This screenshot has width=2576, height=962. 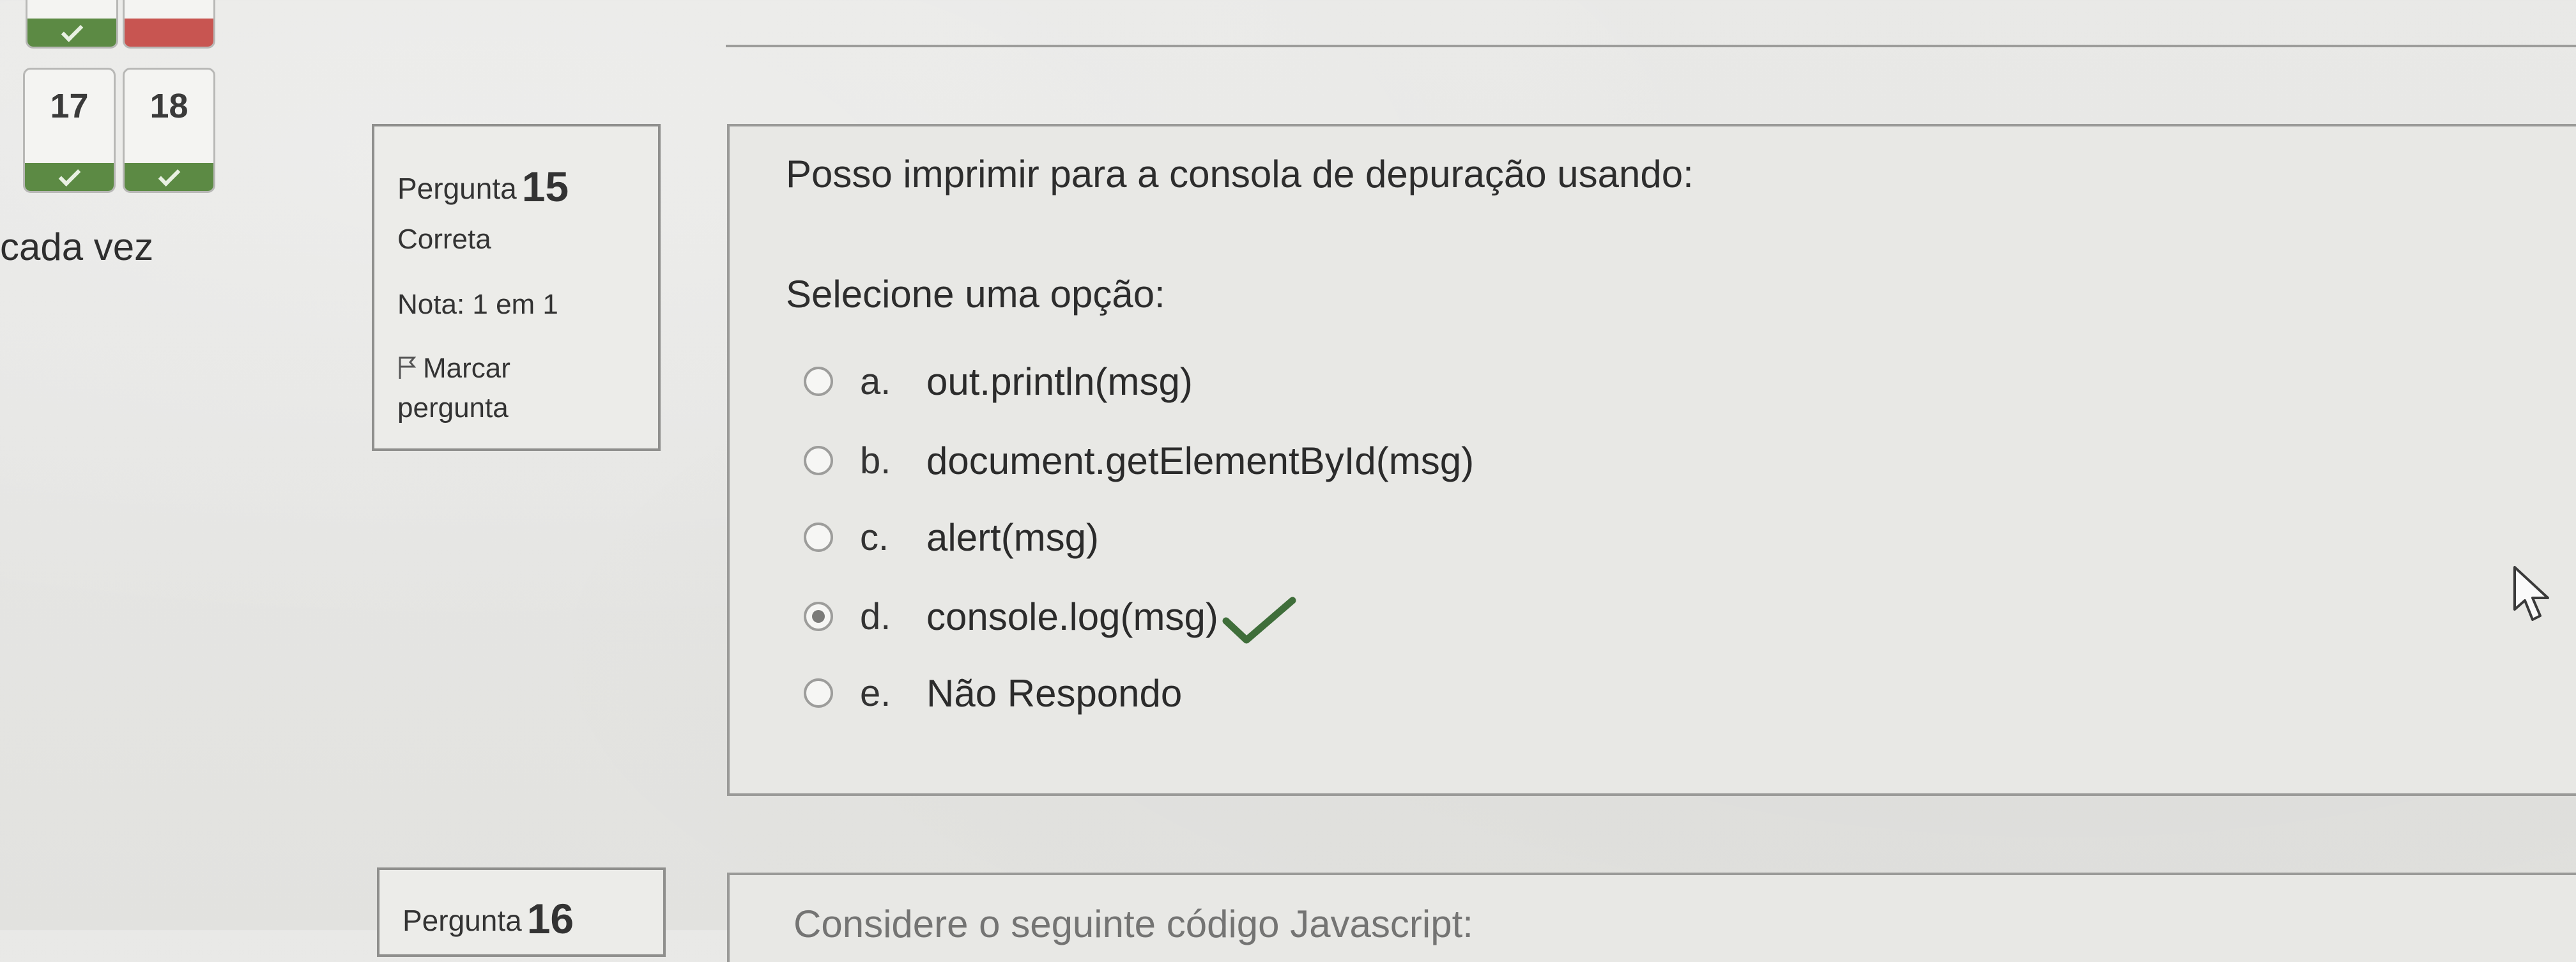 What do you see at coordinates (69, 106) in the screenshot?
I see `nav-button-number: 17` at bounding box center [69, 106].